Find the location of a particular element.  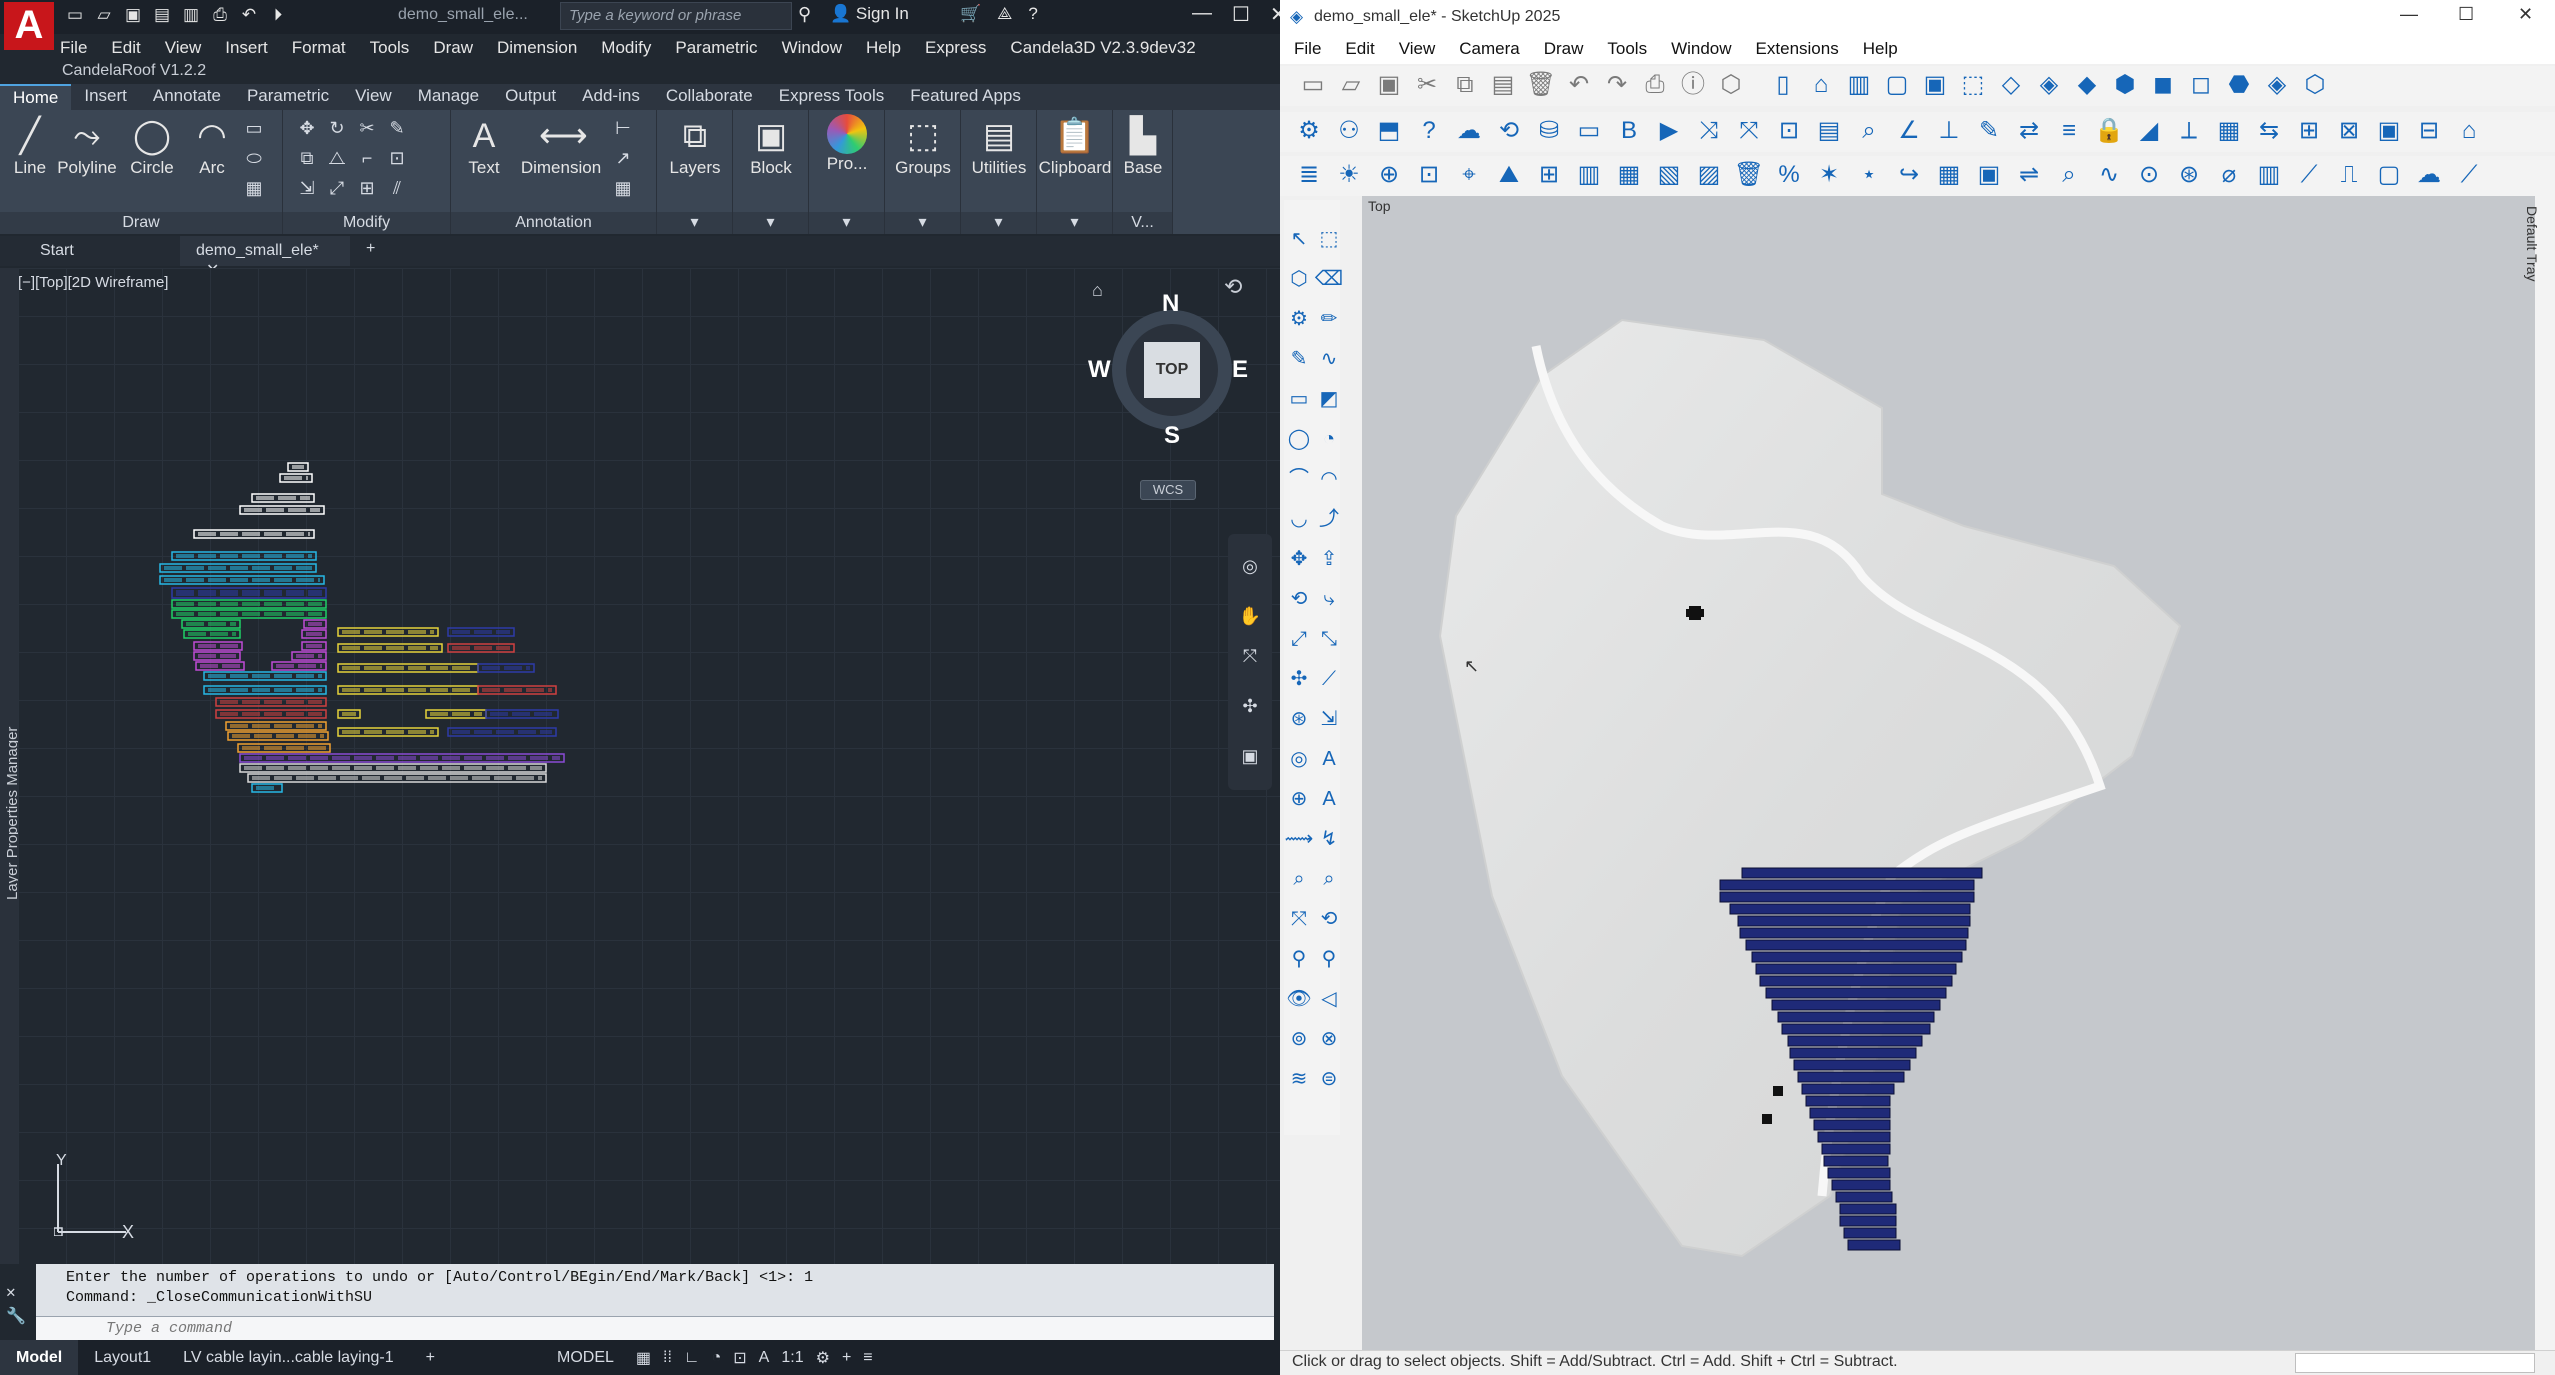

osnap-icon: ⊡ is located at coordinates (739, 1358).